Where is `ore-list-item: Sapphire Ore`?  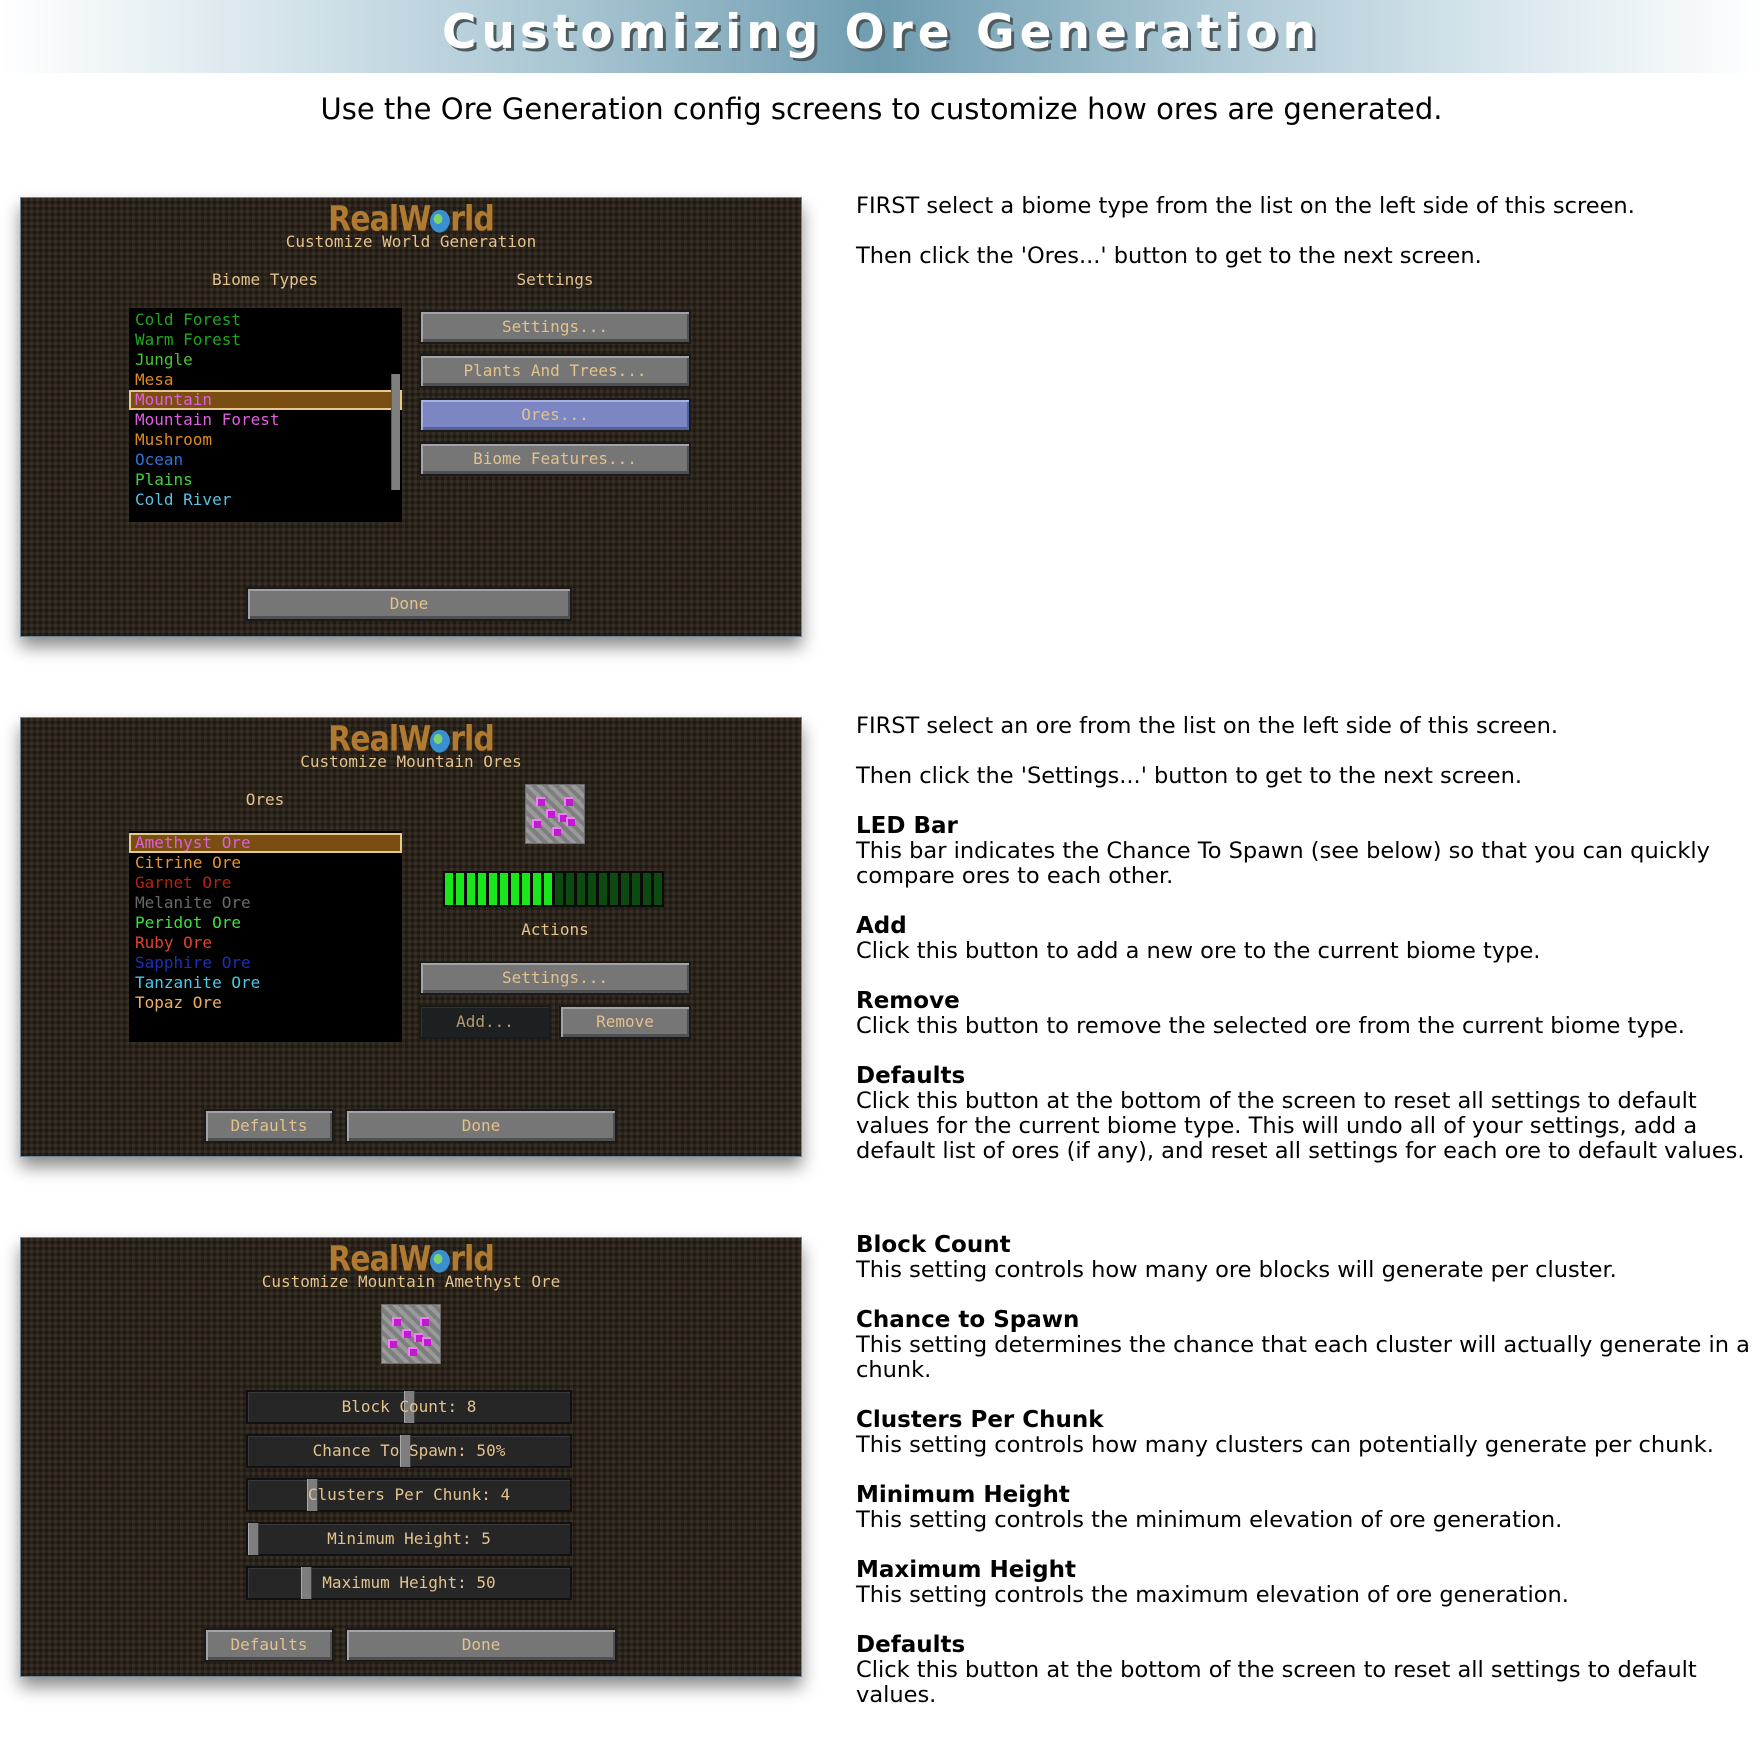
ore-list-item: Sapphire Ore is located at coordinates (265, 963).